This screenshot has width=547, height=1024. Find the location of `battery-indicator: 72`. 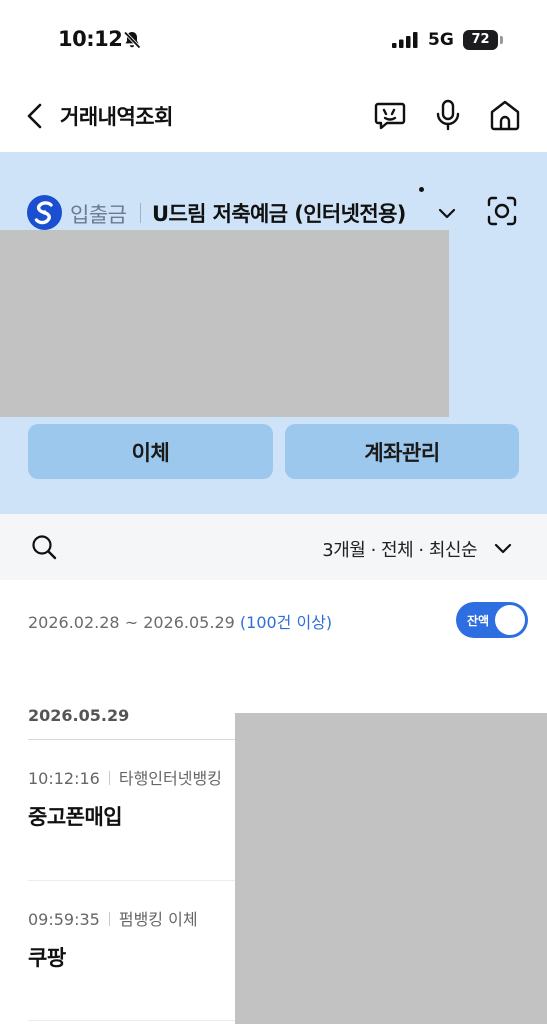

battery-indicator: 72 is located at coordinates (483, 40).